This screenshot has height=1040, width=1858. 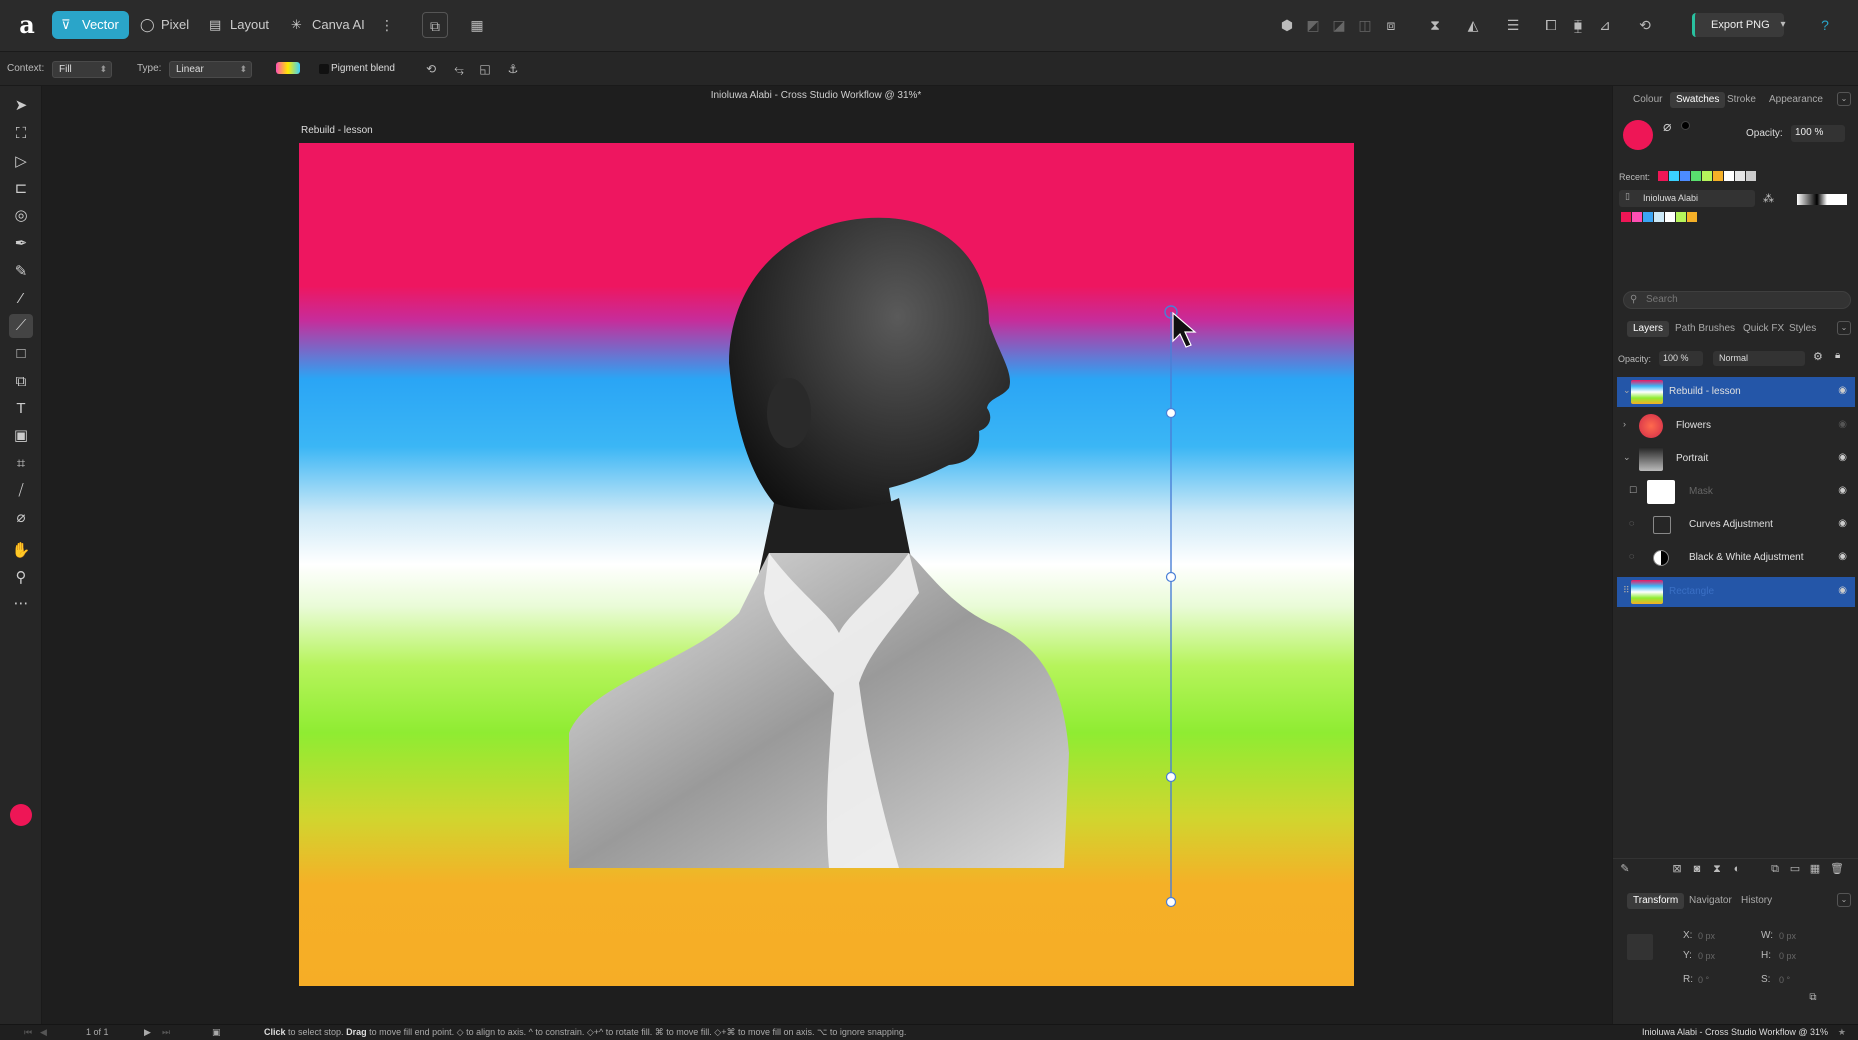 I want to click on shape-builder-icon: ◎, so click(x=21, y=216).